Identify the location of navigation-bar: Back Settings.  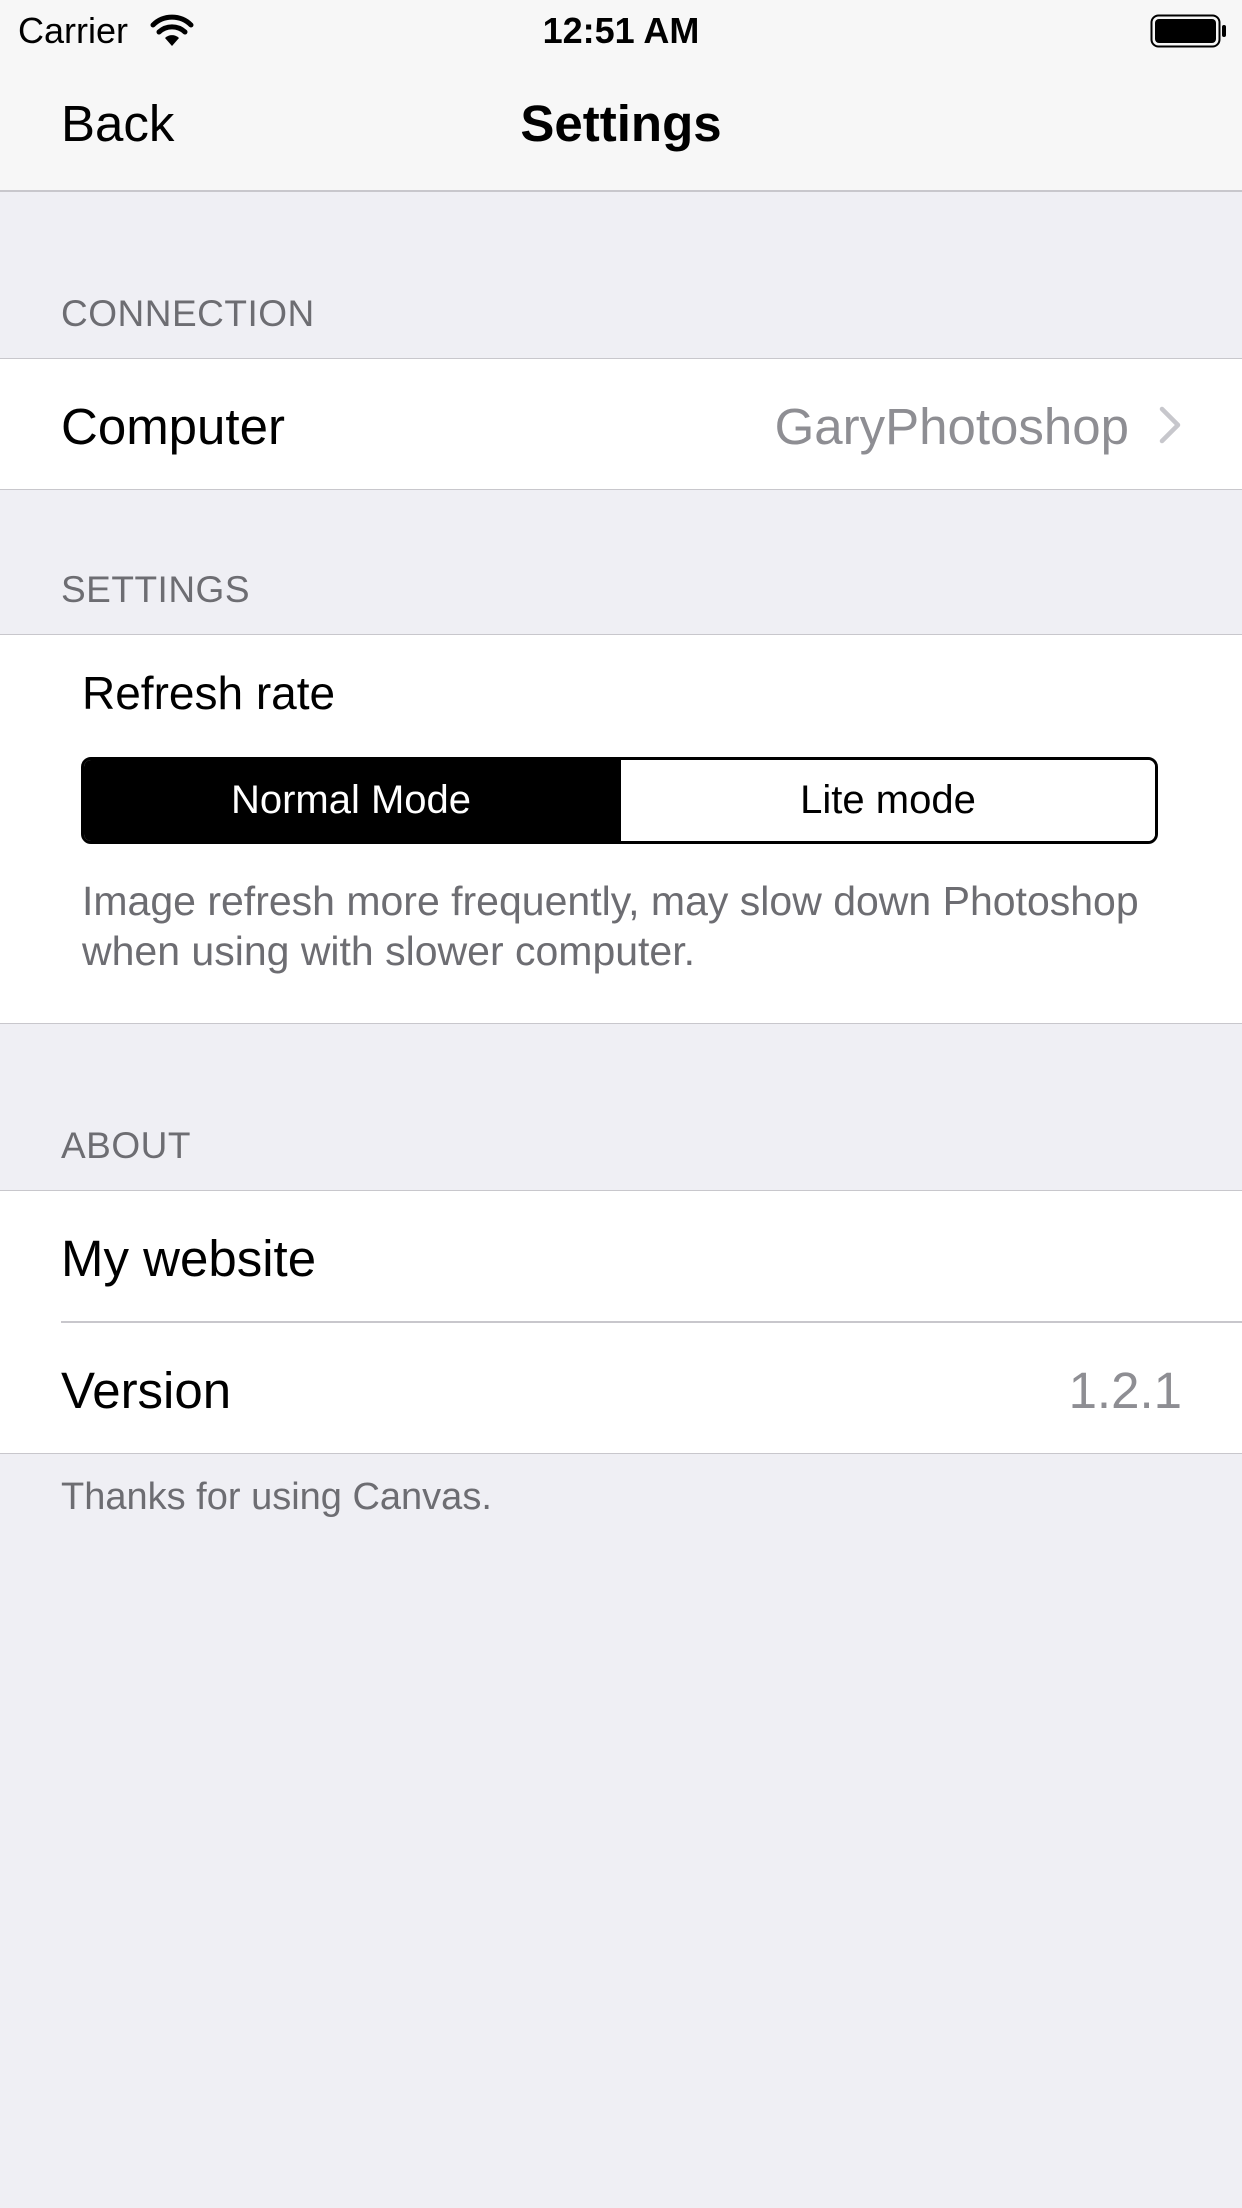
(621, 126).